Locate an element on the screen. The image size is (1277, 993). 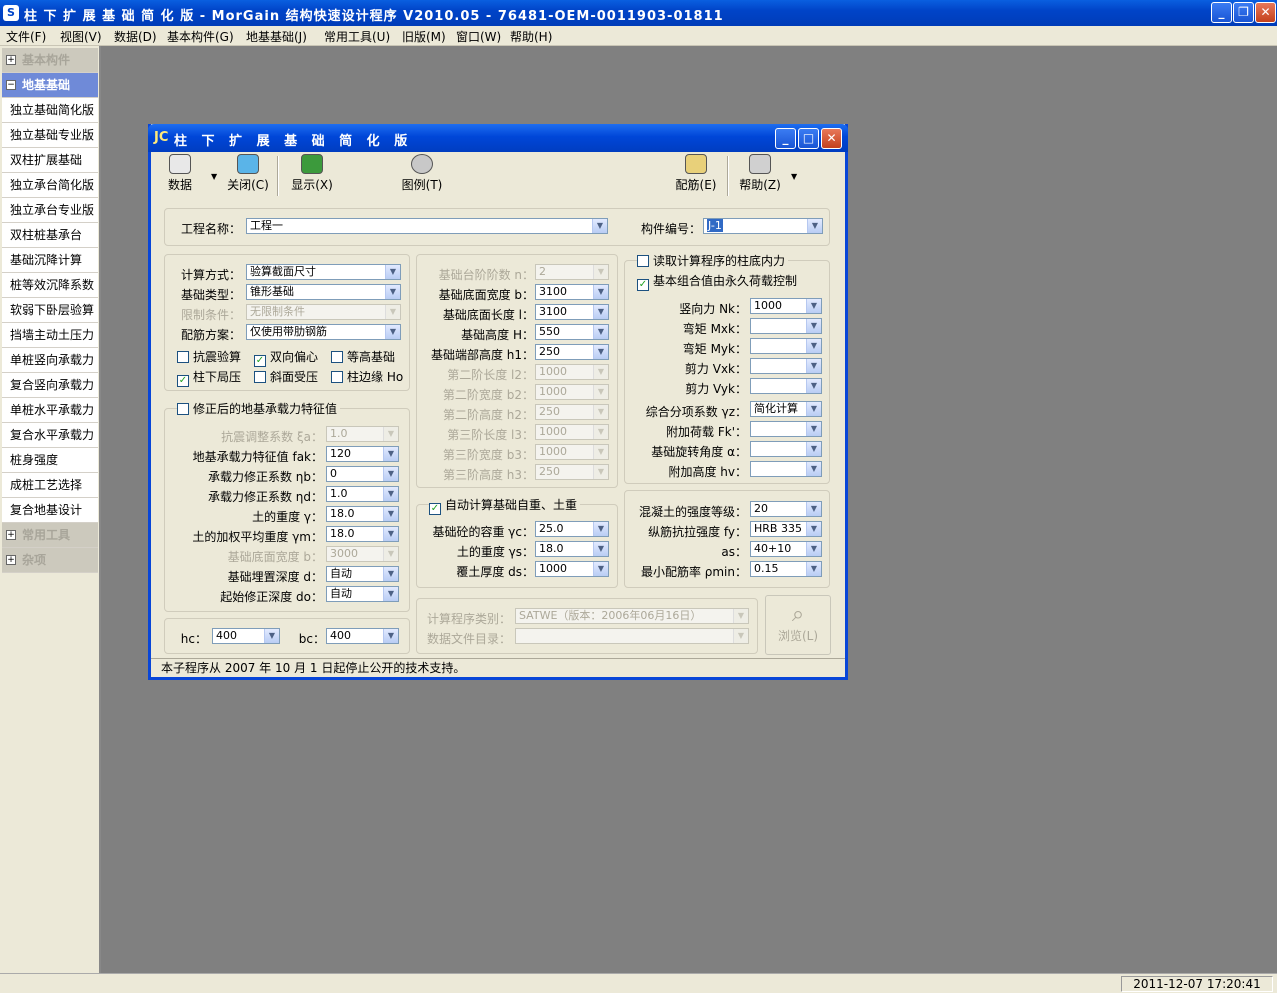
status-bar: 2011-12-07 17:20:41 is located at coordinates (638, 983).